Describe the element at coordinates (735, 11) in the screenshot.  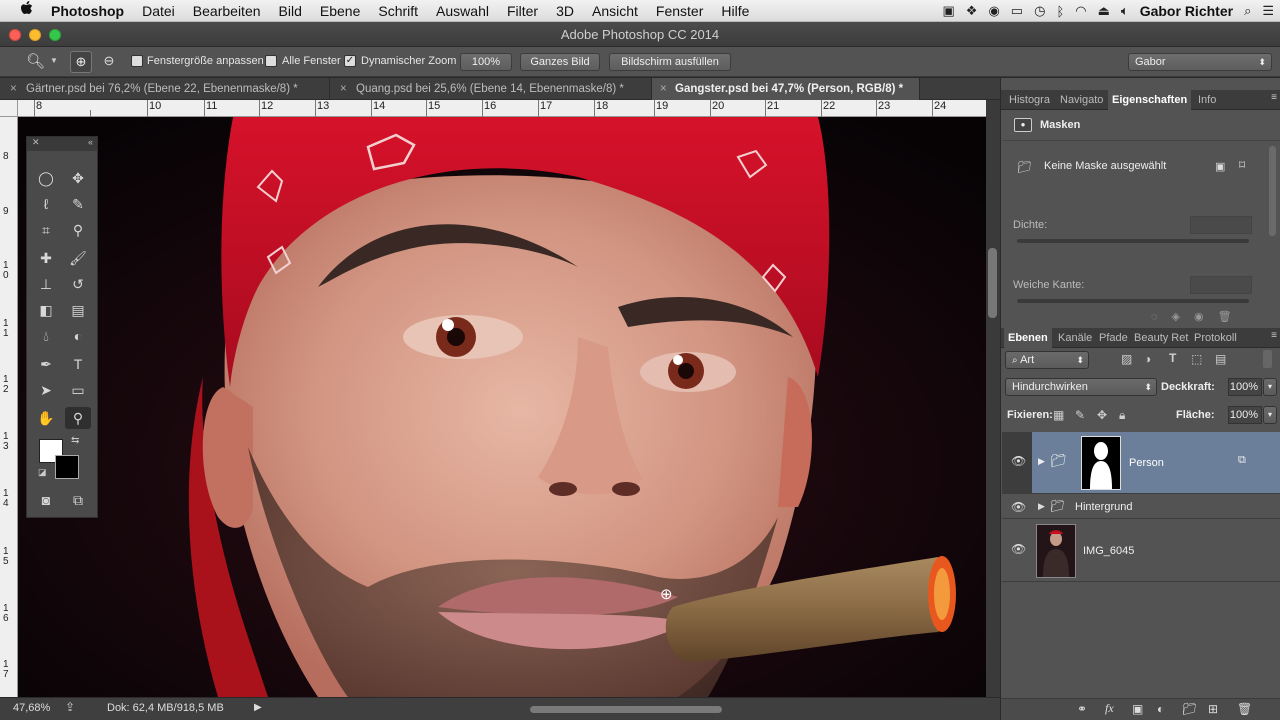
I see `menu-hilfe: Hilfe` at that location.